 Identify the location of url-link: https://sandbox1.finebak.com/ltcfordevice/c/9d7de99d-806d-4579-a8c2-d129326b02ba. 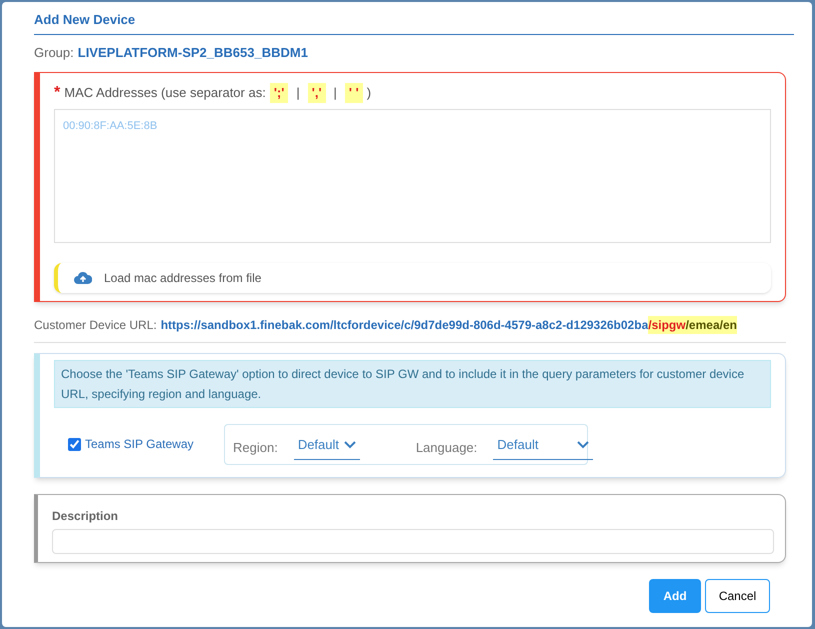
(404, 325).